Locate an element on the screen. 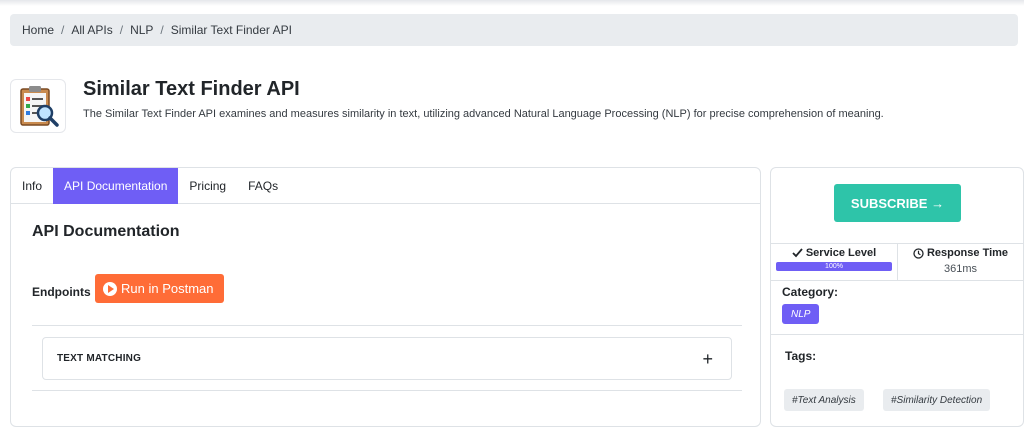  progress-fill: 100% is located at coordinates (834, 266).